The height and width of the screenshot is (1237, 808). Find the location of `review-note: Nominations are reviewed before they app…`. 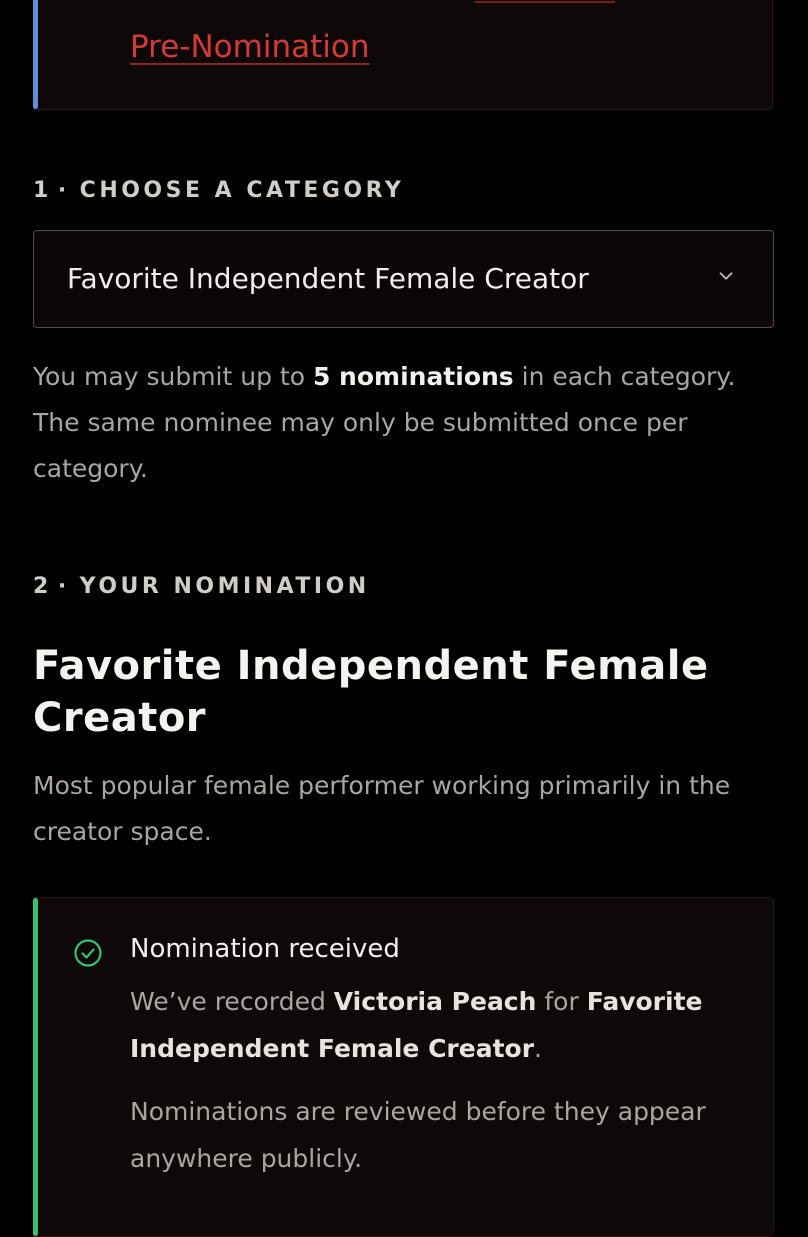

review-note: Nominations are reviewed before they app… is located at coordinates (418, 1135).